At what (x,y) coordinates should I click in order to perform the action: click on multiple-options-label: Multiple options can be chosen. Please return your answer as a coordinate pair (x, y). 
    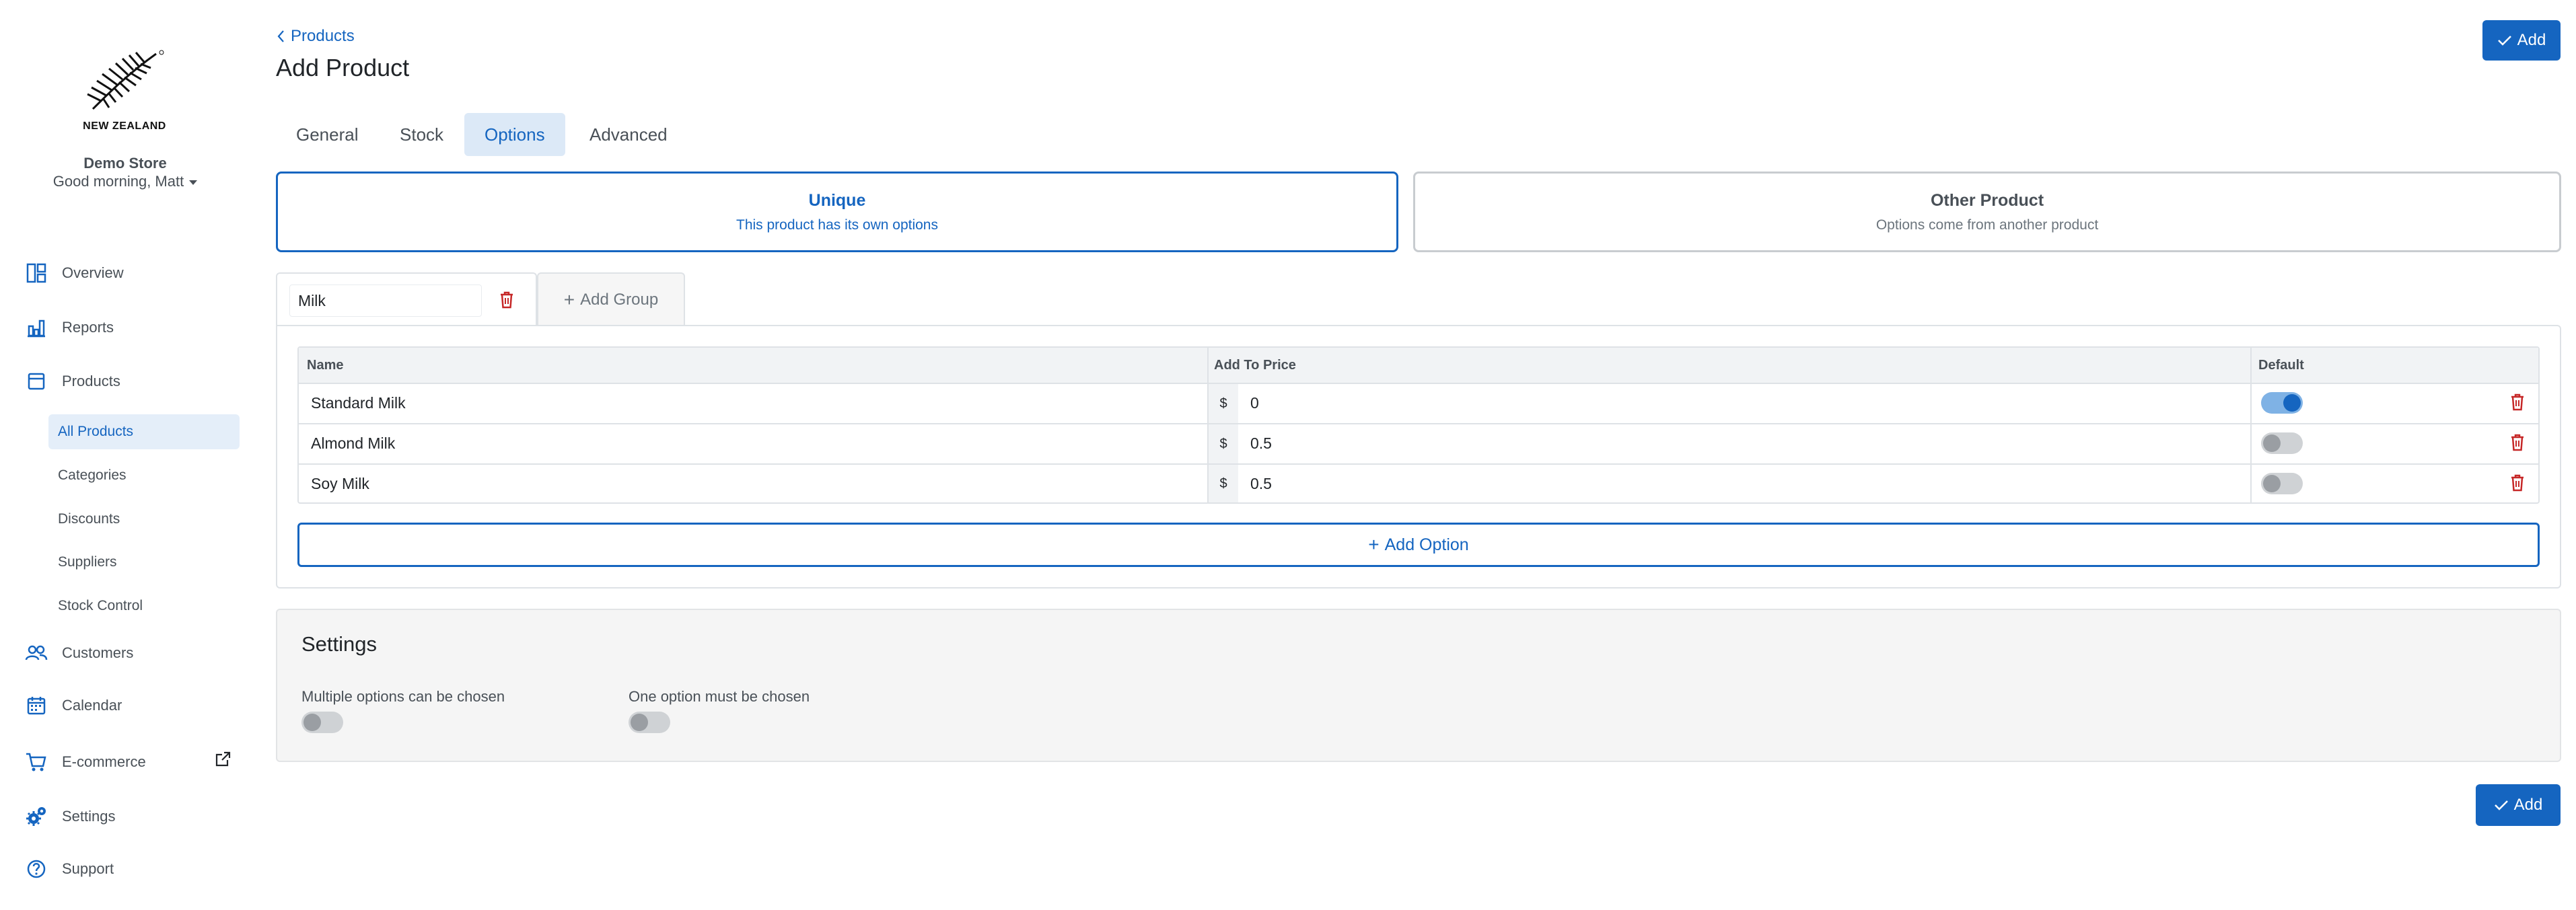
    Looking at the image, I should click on (403, 696).